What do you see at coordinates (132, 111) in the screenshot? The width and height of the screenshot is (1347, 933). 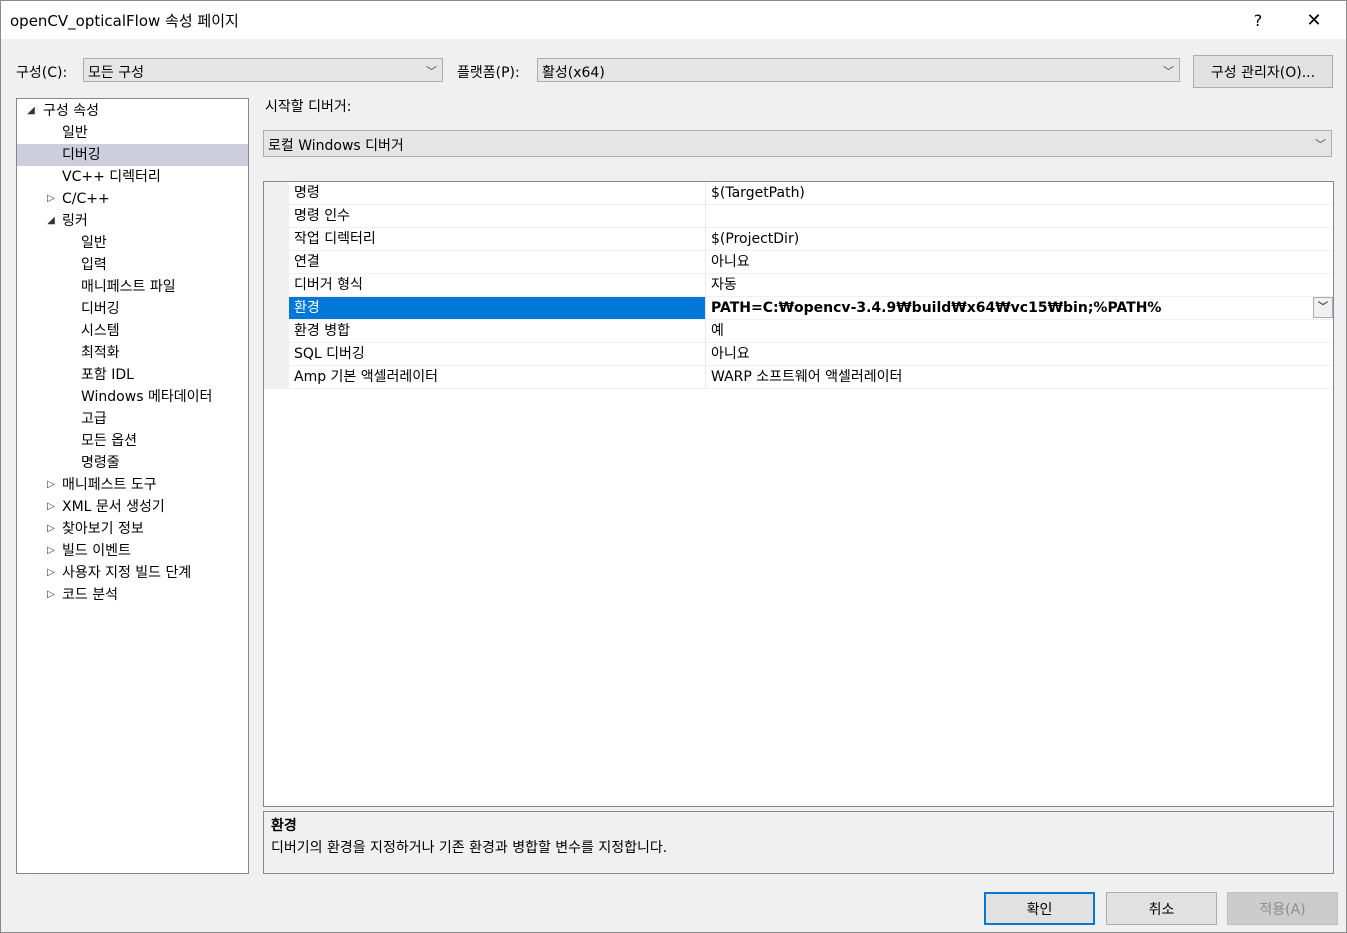 I see `tree-item: ◢ 구성 속성` at bounding box center [132, 111].